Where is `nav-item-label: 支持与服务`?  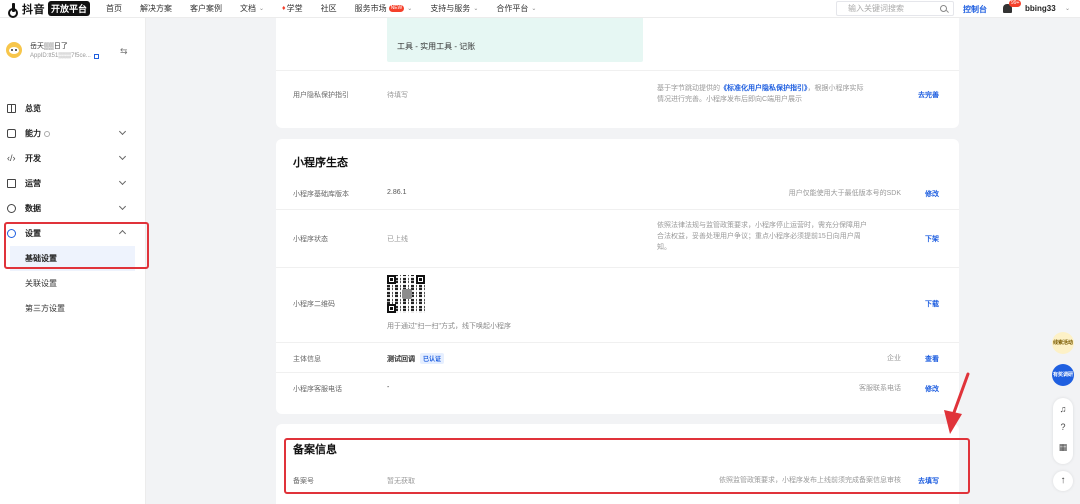 nav-item-label: 支持与服务 is located at coordinates (450, 8).